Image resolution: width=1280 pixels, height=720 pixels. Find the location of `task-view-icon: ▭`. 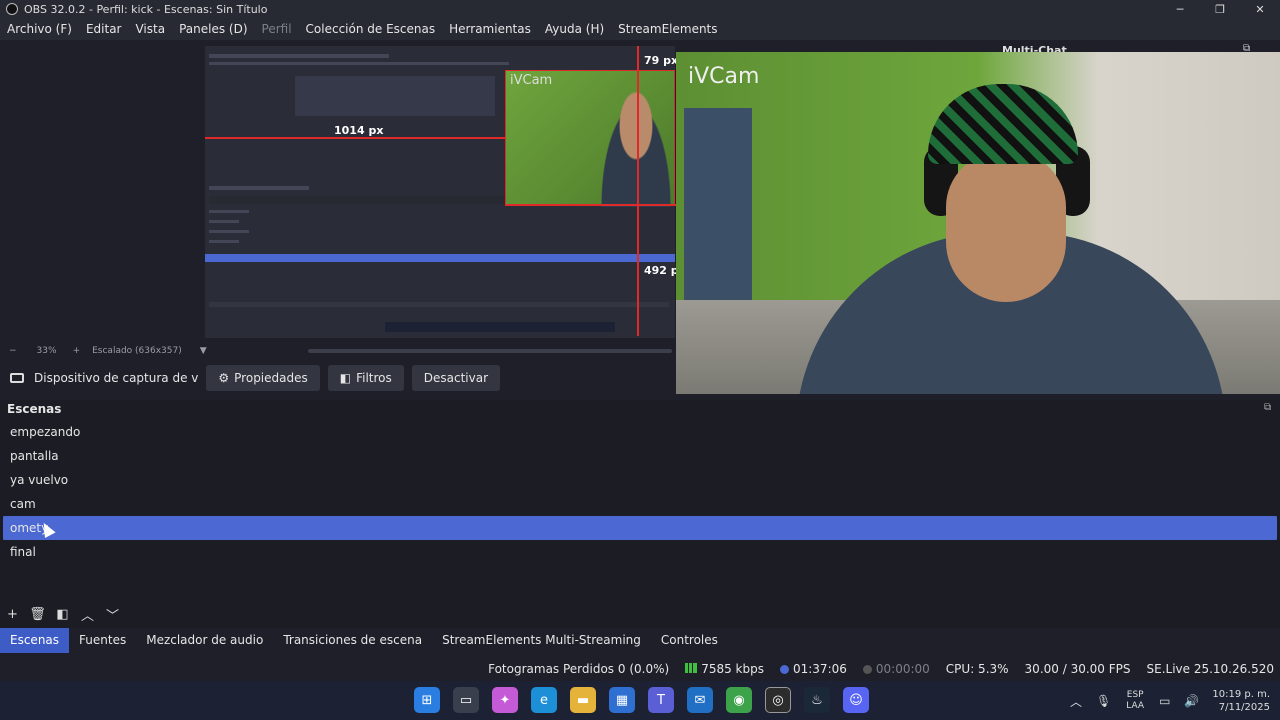

task-view-icon: ▭ is located at coordinates (466, 700).